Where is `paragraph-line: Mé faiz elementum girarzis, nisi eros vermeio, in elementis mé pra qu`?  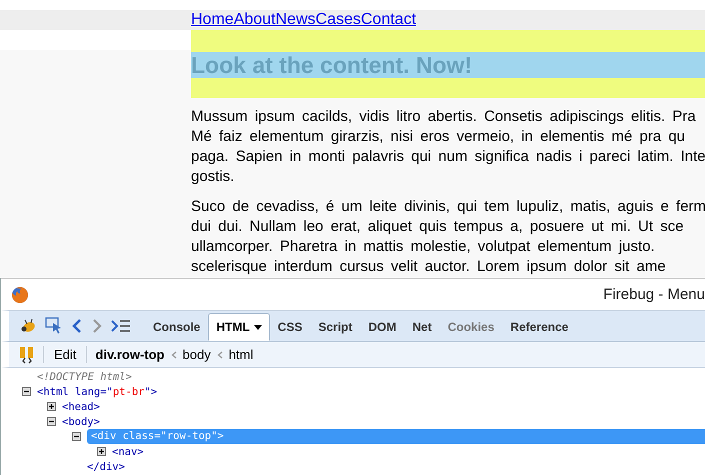 paragraph-line: Mé faiz elementum girarzis, nisi eros vermeio, in elementis mé pra qu is located at coordinates (438, 137).